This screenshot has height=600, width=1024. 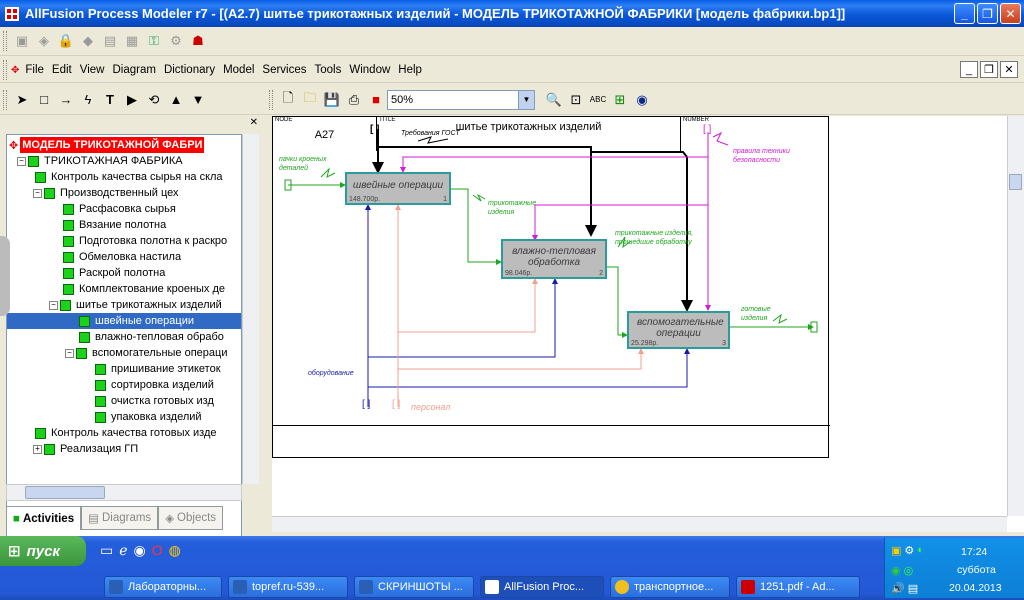 I want to click on zoom-in-icon: 🔍, so click(x=554, y=100).